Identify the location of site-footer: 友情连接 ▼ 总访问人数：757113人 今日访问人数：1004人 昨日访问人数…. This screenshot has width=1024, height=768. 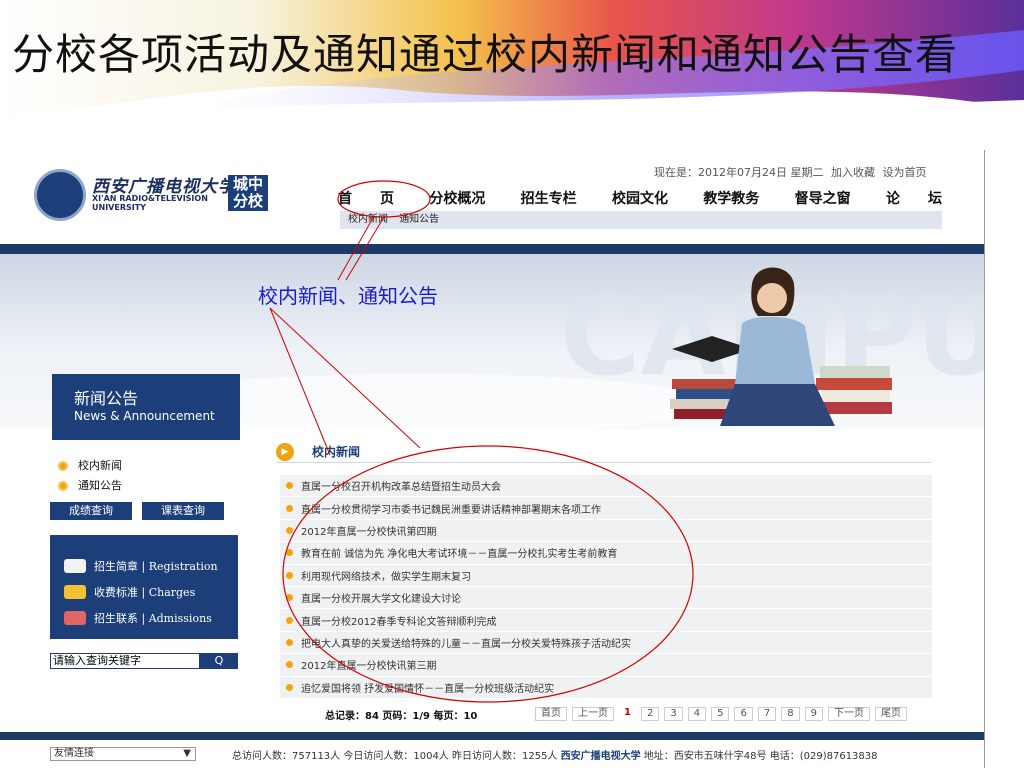
(492, 754).